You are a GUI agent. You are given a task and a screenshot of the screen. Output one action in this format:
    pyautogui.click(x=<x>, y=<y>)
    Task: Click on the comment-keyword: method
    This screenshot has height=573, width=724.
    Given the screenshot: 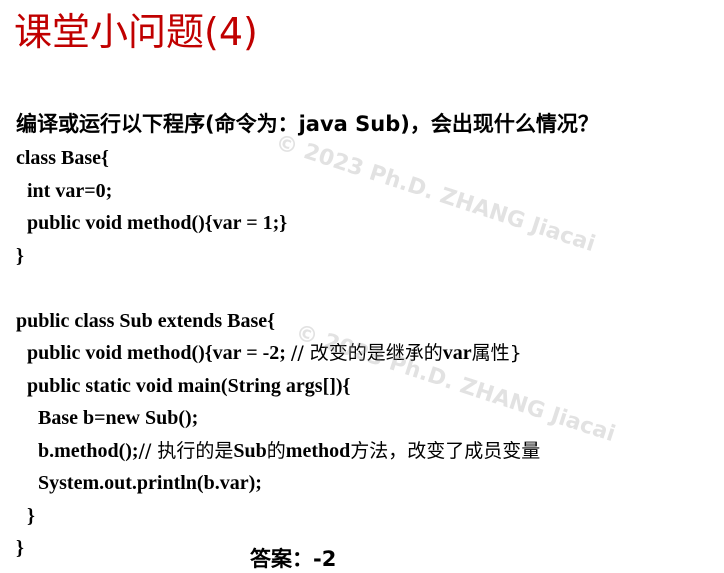 What is the action you would take?
    pyautogui.click(x=318, y=450)
    